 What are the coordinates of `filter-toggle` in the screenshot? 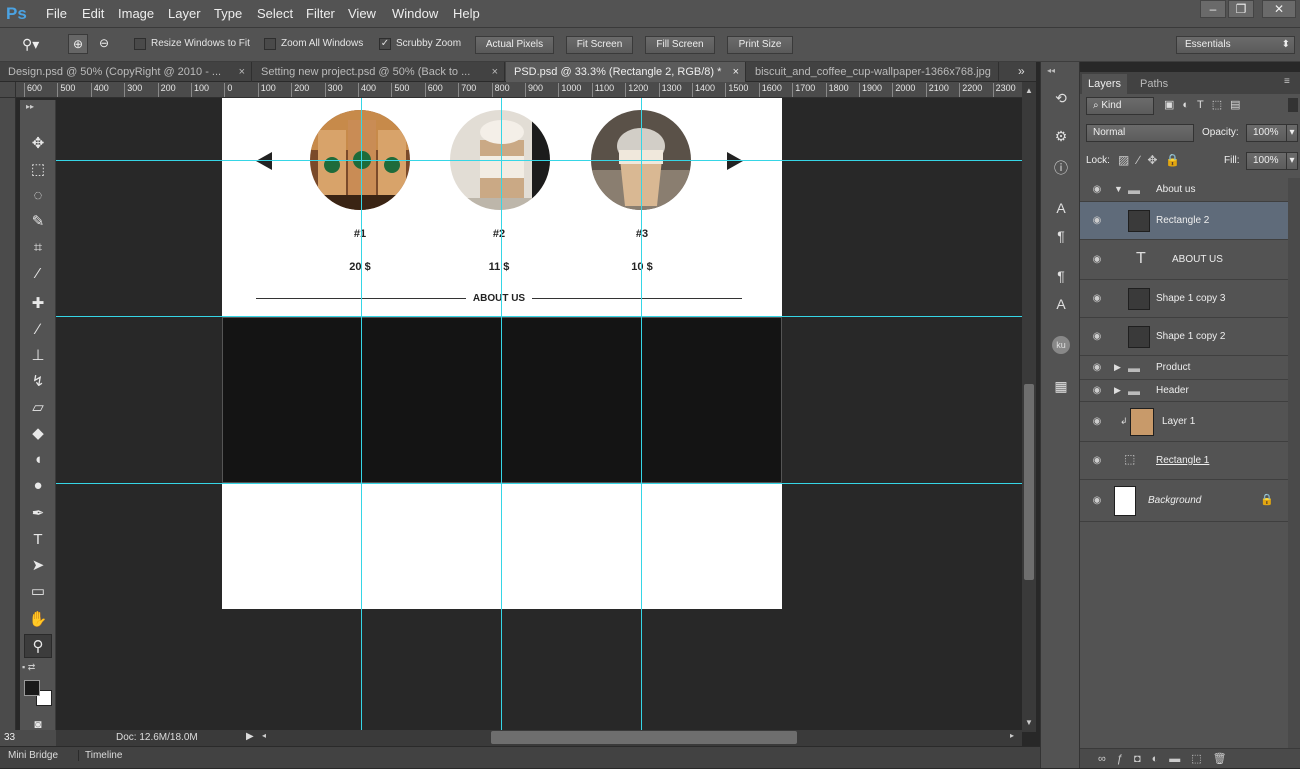 It's located at (1293, 105).